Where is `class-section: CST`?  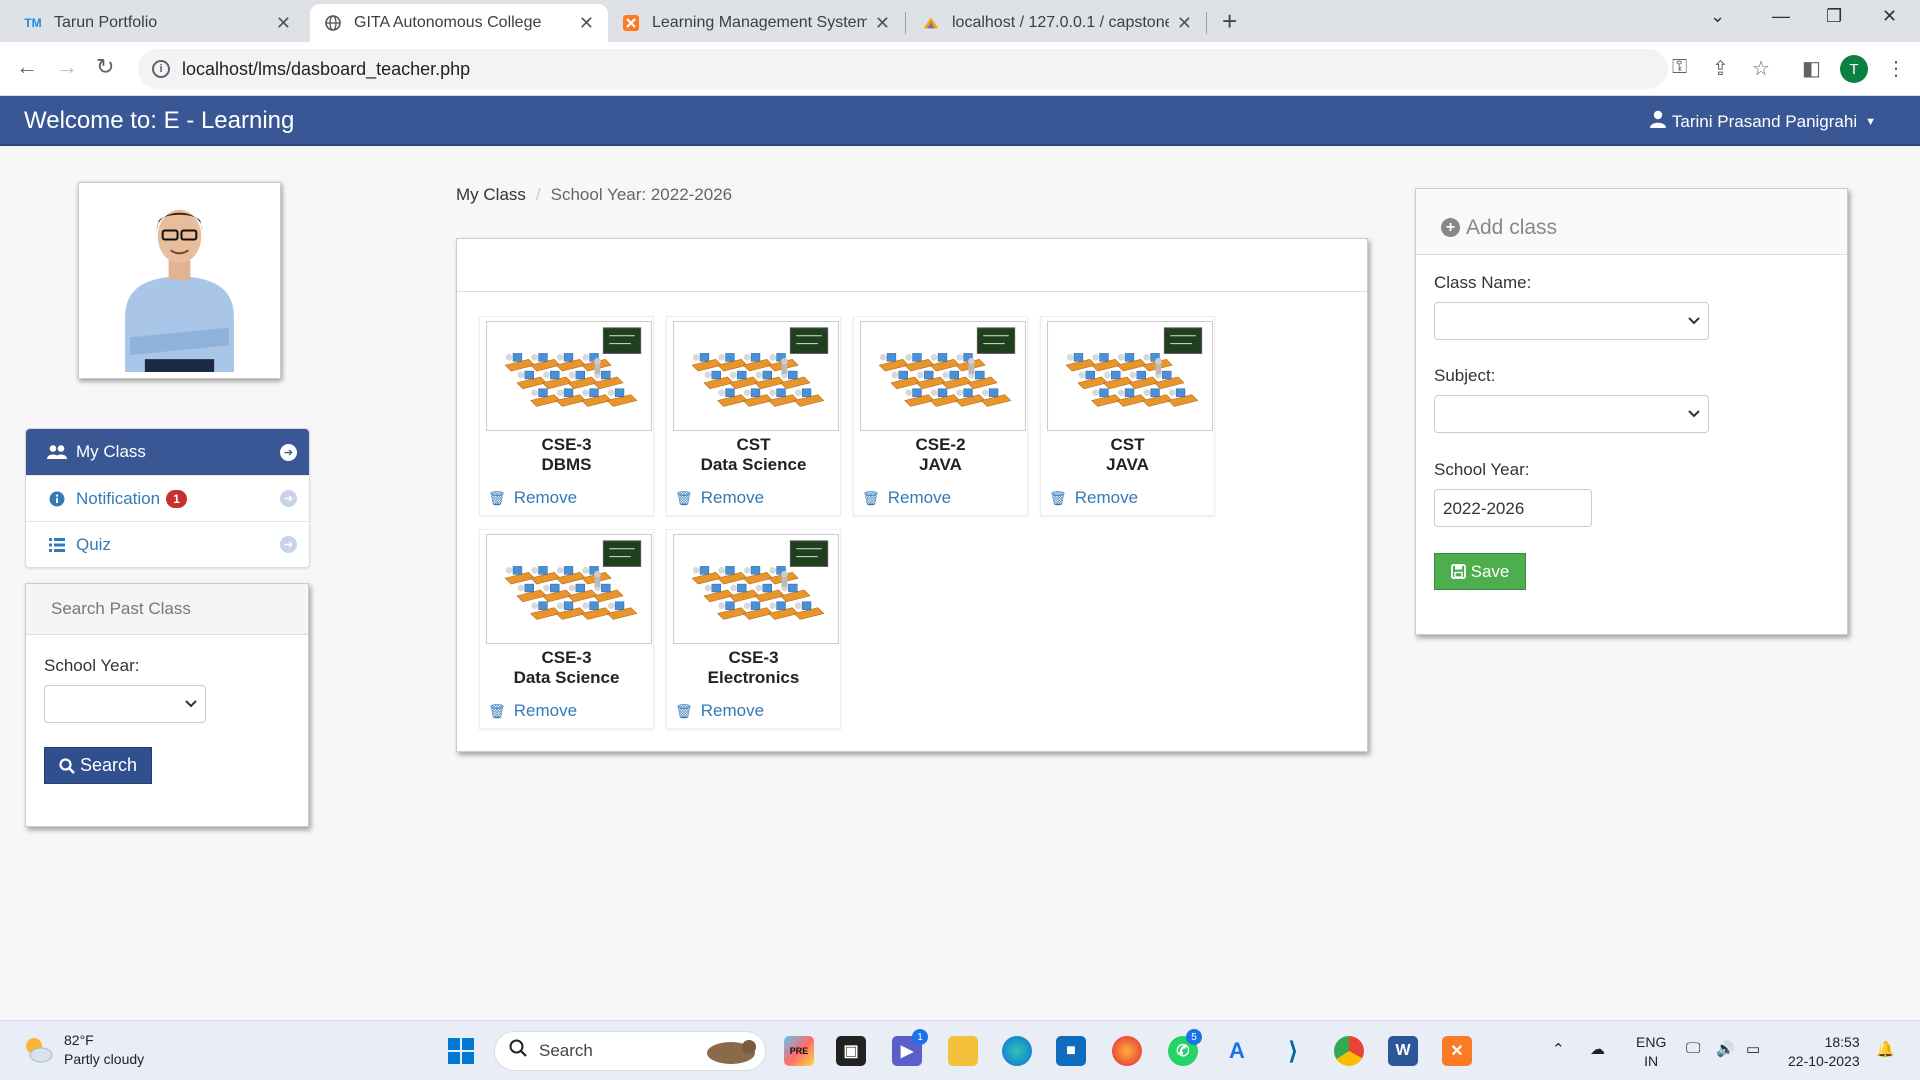
class-section: CST is located at coordinates (753, 444).